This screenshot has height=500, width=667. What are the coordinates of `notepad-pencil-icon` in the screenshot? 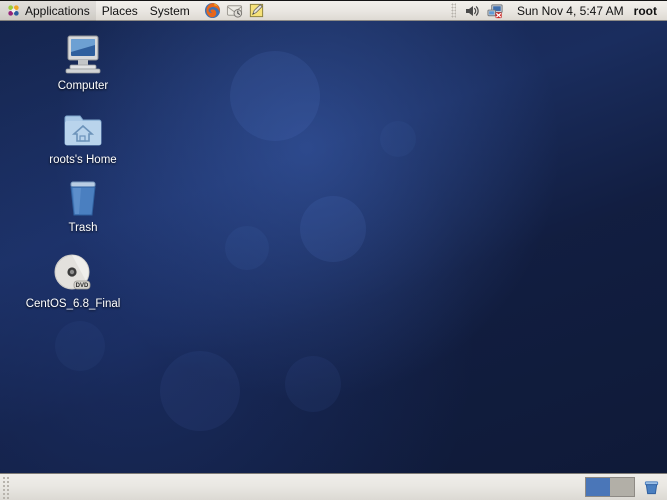 It's located at (256, 10).